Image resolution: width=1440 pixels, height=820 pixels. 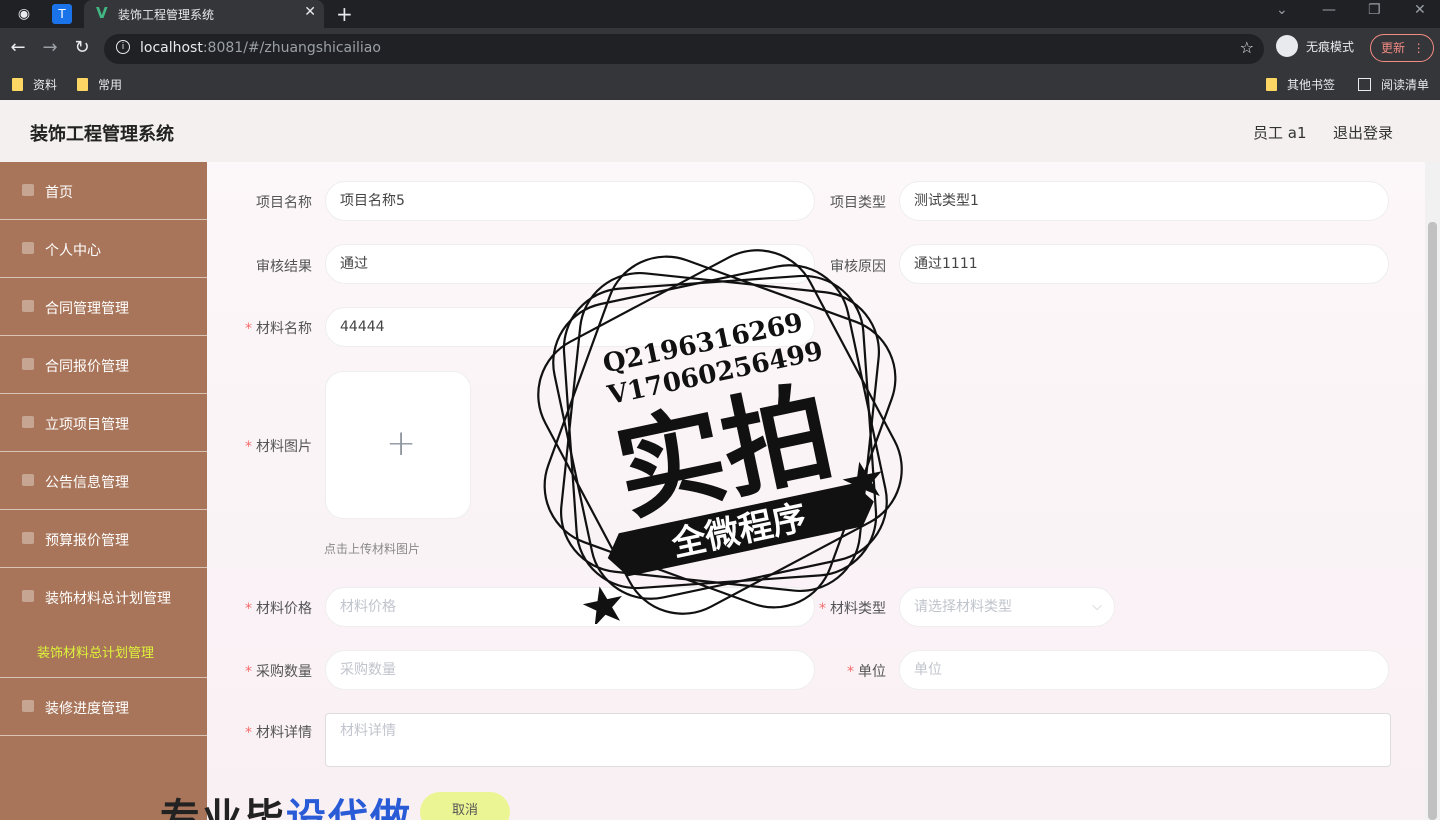 I want to click on budget-icon, so click(x=28, y=538).